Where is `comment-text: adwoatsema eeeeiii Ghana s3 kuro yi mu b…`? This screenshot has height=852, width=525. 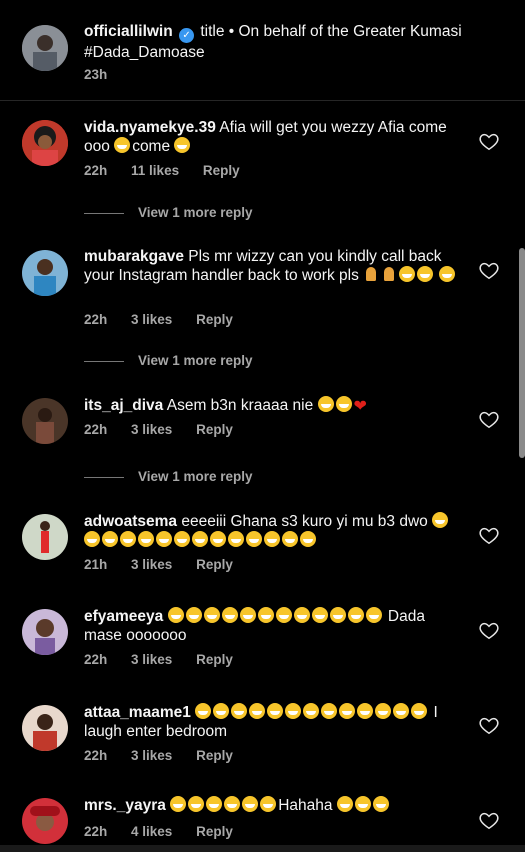
comment-text: adwoatsema eeeeiii Ghana s3 kuro yi mu b… is located at coordinates (274, 531).